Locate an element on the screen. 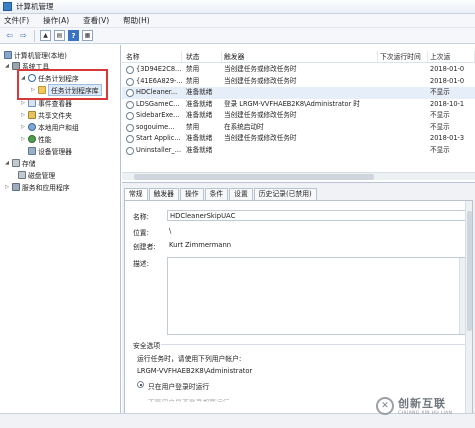 Image resolution: width=475 pixels, height=428 pixels. users-icon is located at coordinates (32, 126).